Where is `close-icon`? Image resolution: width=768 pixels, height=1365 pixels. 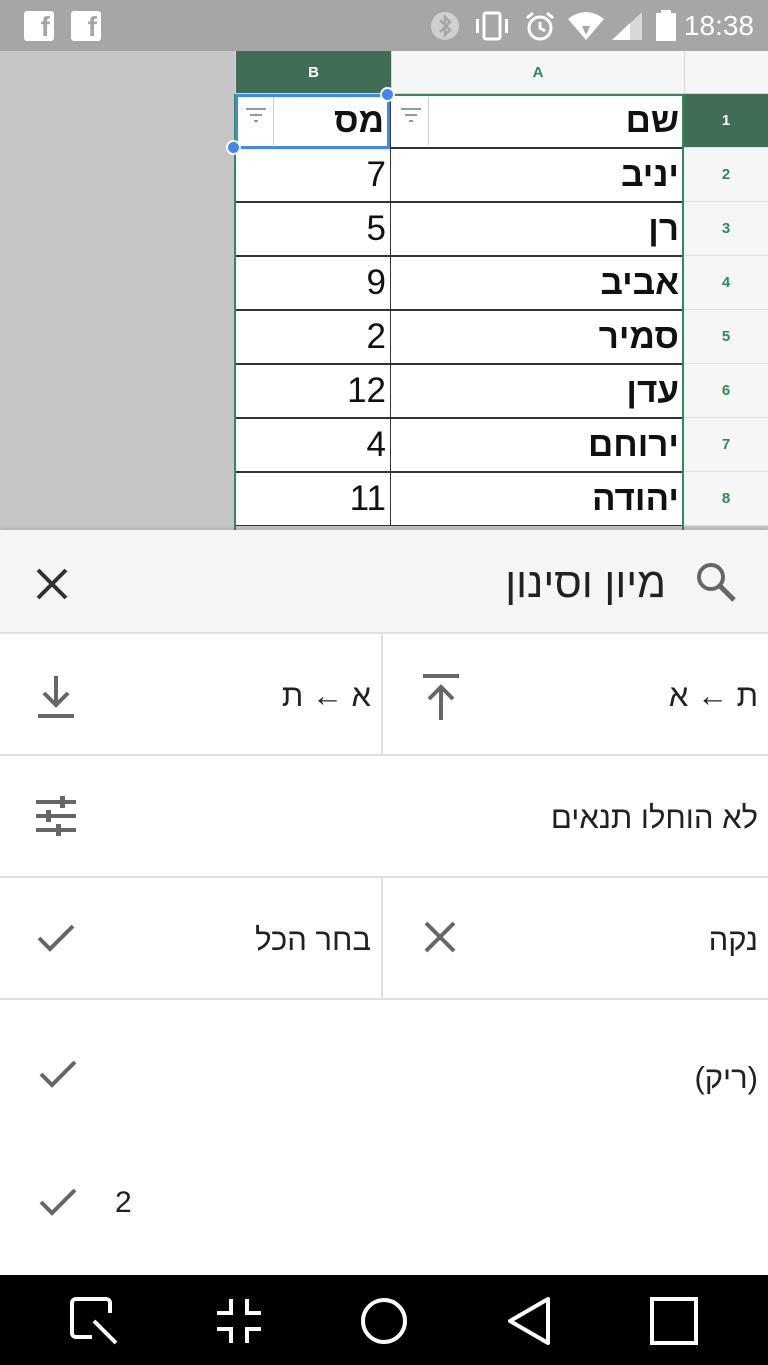
close-icon is located at coordinates (52, 584).